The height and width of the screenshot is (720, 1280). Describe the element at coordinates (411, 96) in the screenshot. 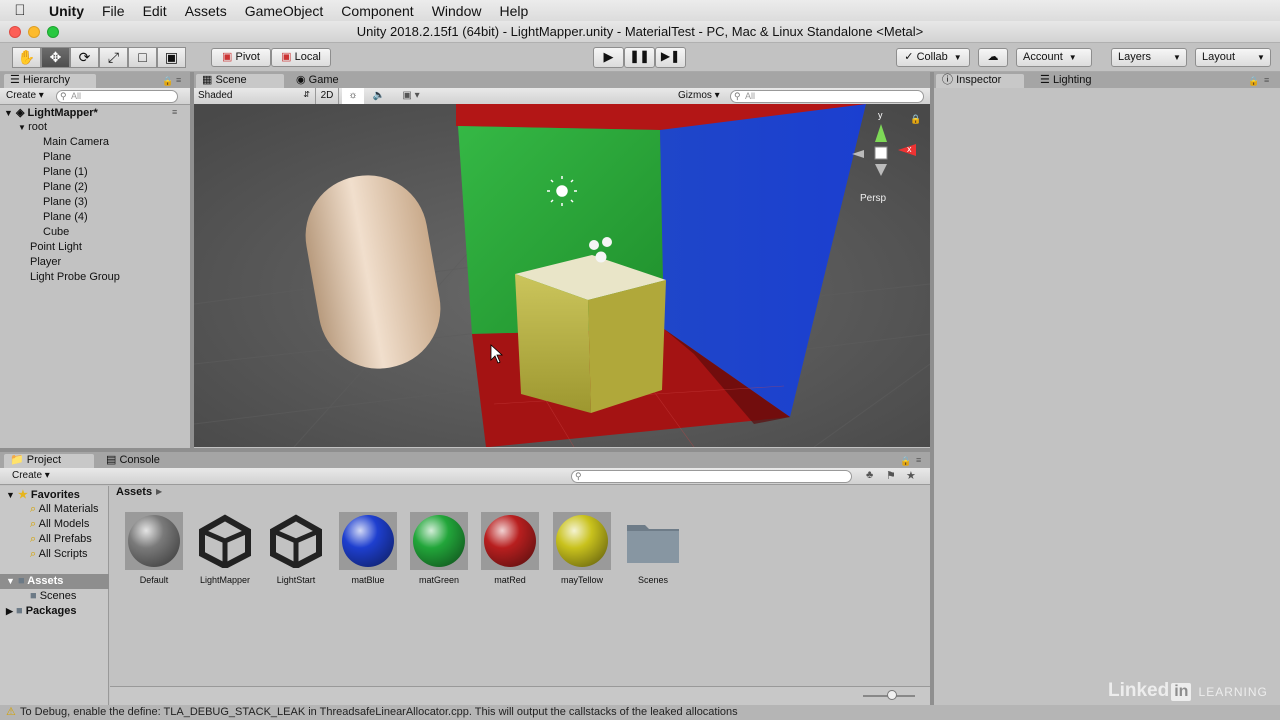

I see `scene-effects-dropdown: ▣ ▾` at that location.